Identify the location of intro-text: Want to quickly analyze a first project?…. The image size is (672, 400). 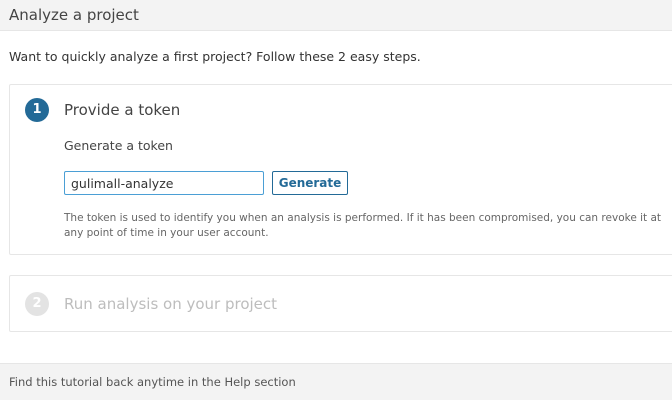
(215, 56).